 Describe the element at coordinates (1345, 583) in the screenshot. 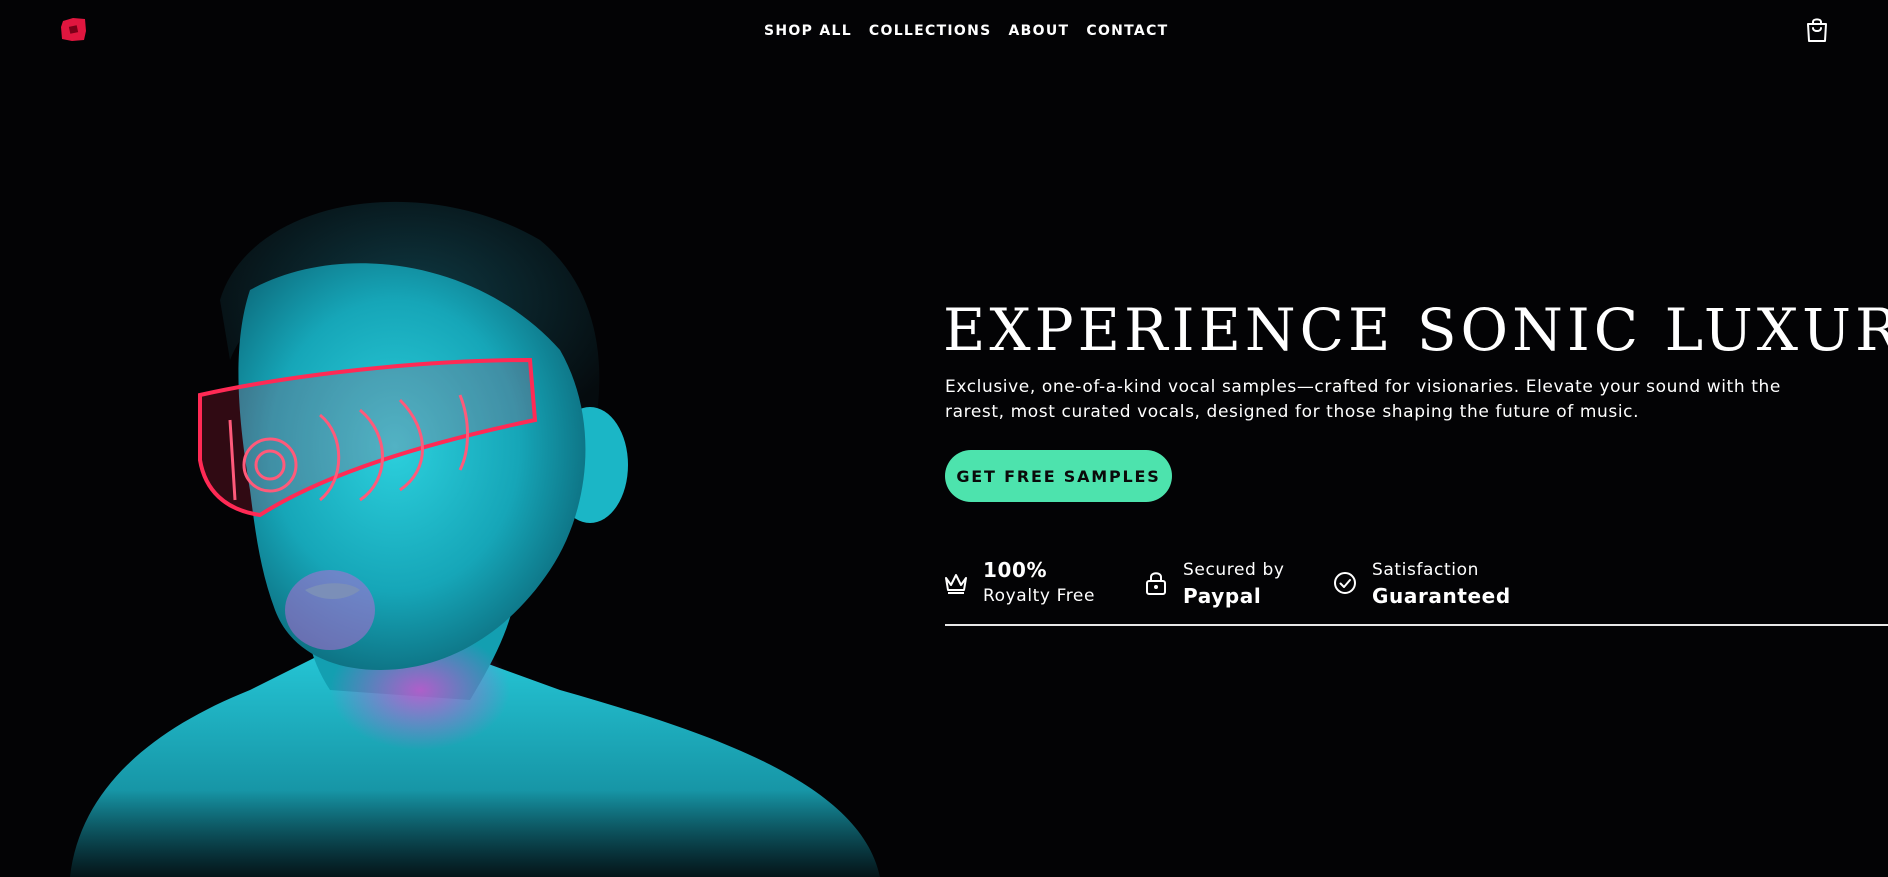

I see `check-circle-icon` at that location.